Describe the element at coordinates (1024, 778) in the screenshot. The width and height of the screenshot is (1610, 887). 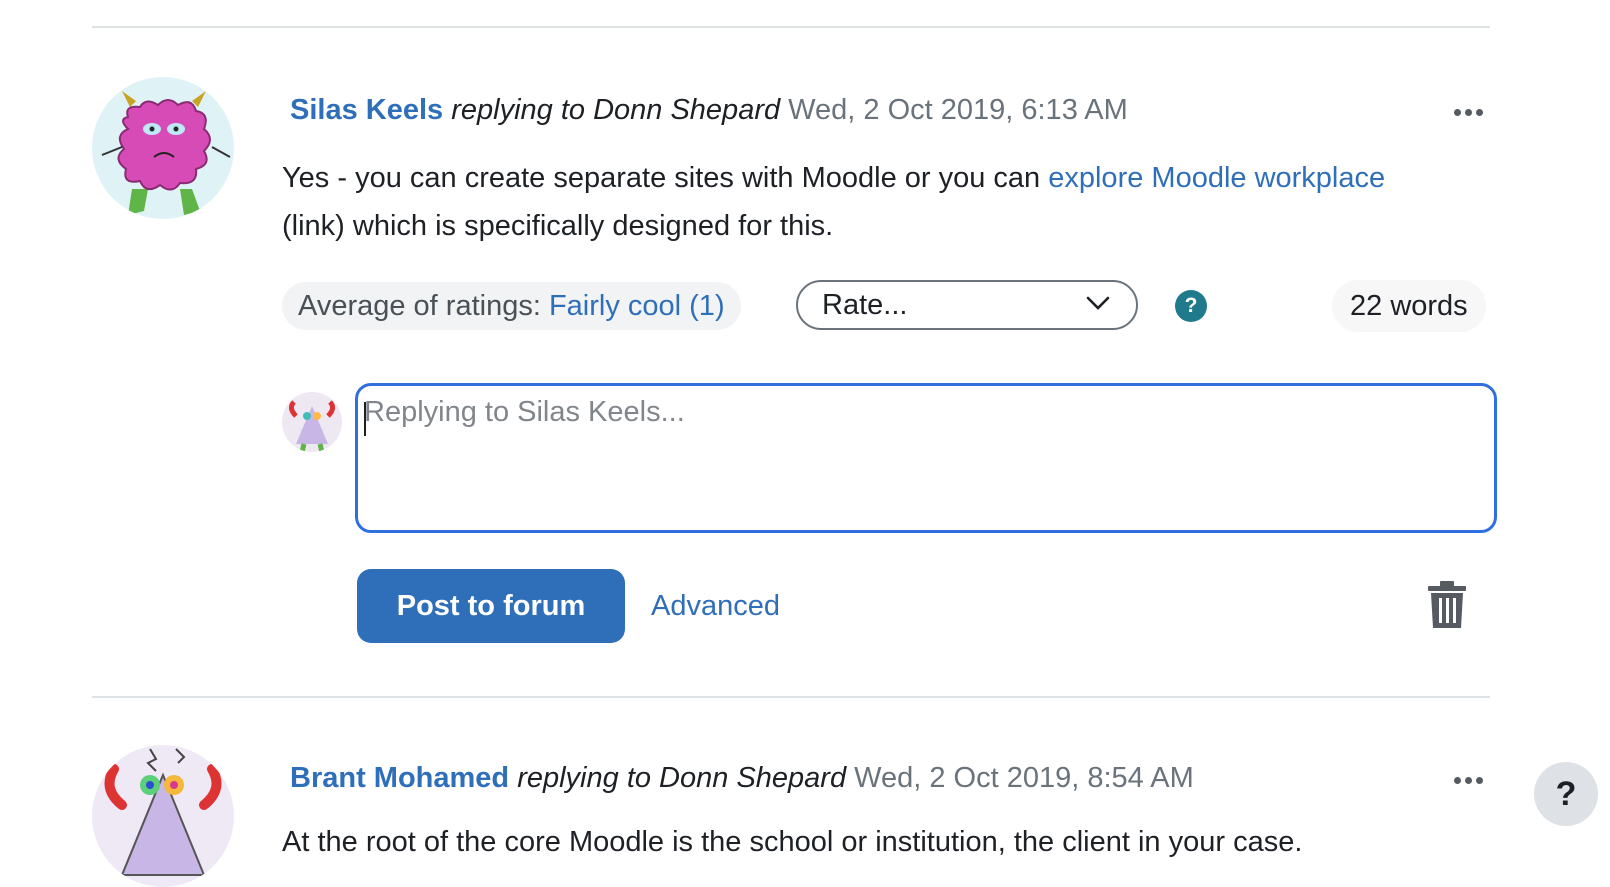
I see `post-date: Wed, 2 Oct 2019, 8:54 AM` at that location.